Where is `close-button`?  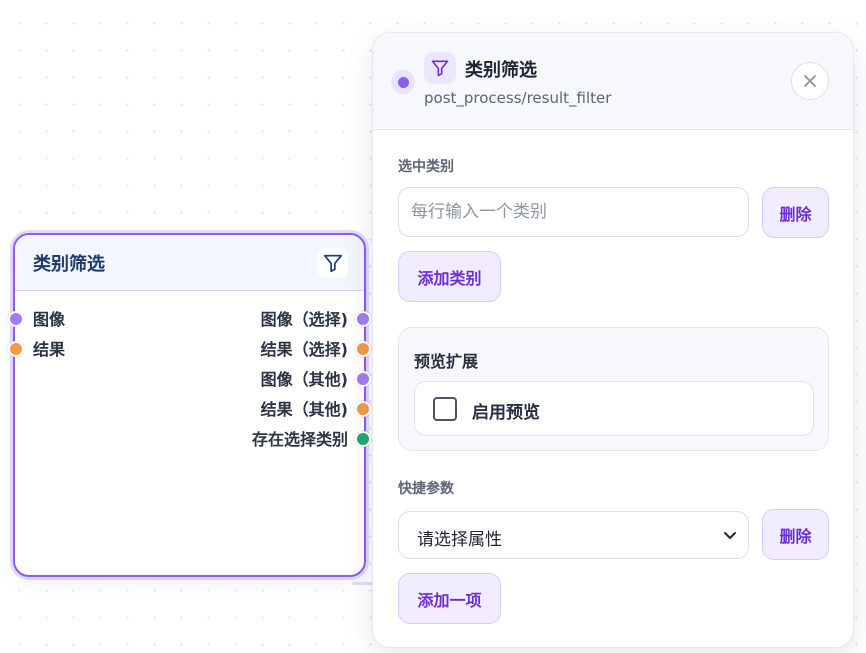 close-button is located at coordinates (810, 81).